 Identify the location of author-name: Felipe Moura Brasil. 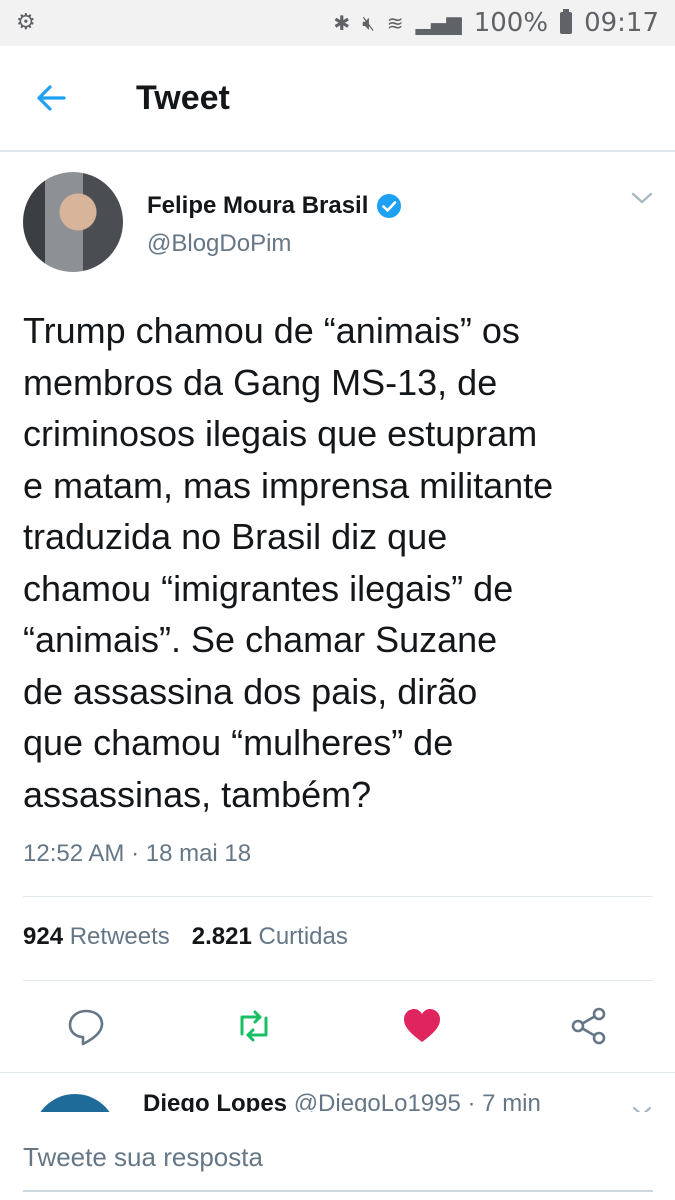
(257, 206).